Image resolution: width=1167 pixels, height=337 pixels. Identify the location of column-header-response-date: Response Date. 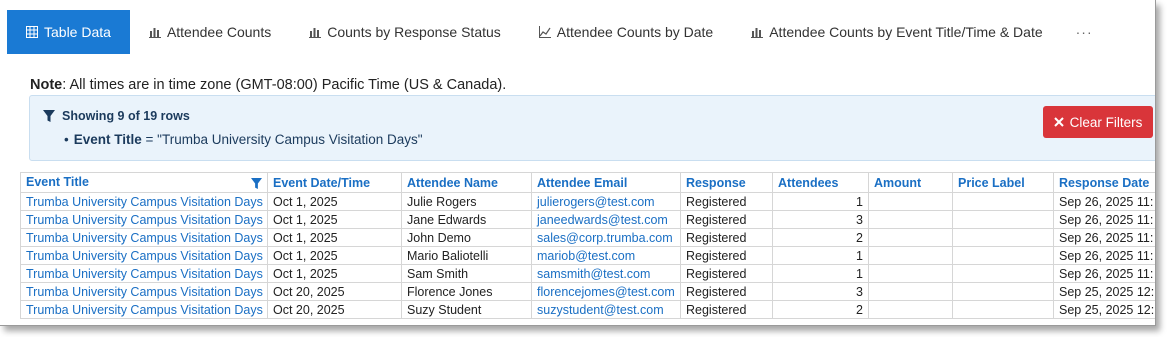
(1104, 182).